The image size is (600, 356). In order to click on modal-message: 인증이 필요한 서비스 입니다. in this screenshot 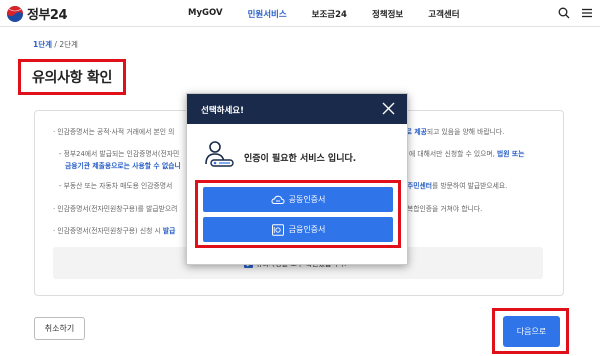, I will do `click(300, 159)`.